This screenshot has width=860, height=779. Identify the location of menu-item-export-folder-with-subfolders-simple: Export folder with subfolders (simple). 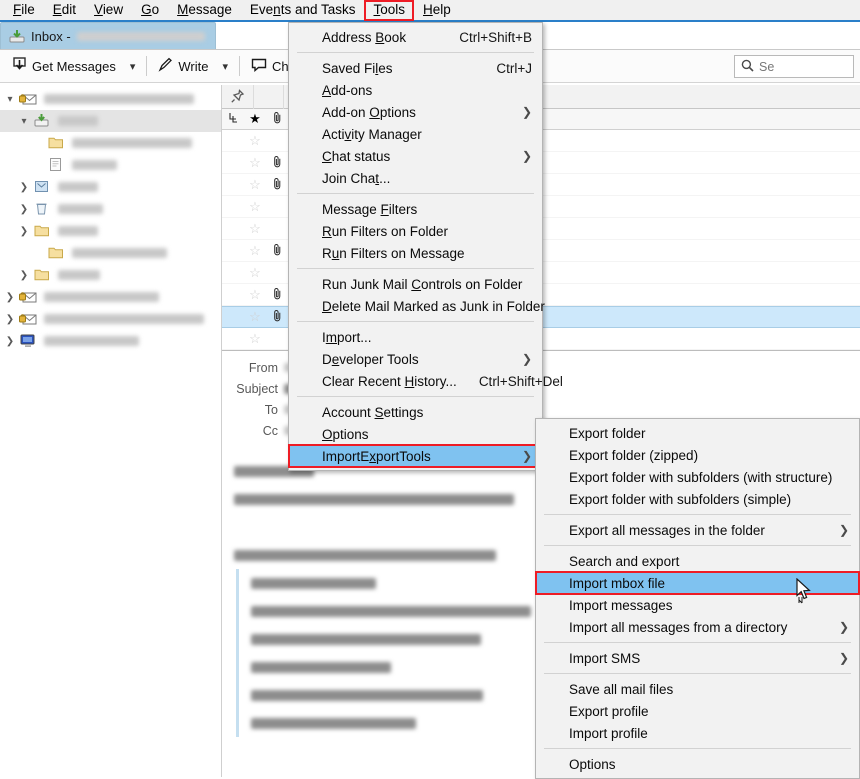
(697, 499).